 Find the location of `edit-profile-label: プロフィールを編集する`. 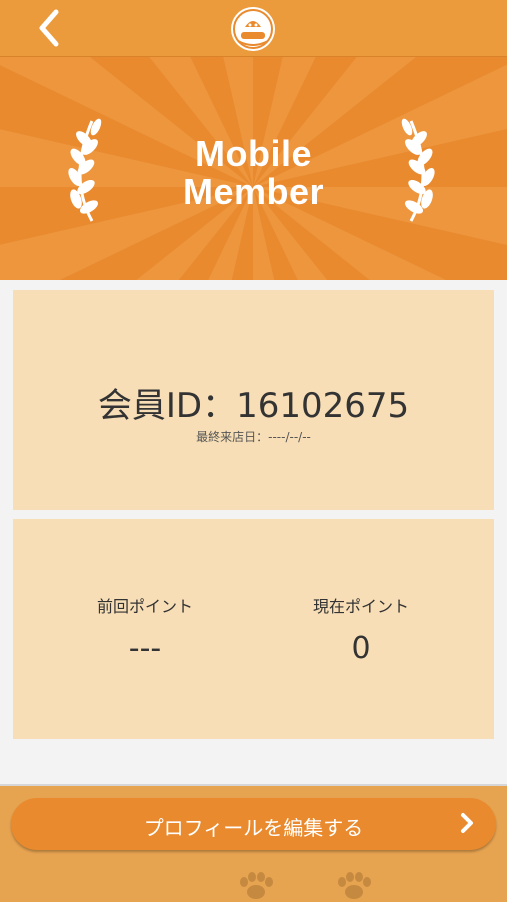

edit-profile-label: プロフィールを編集する is located at coordinates (253, 828).